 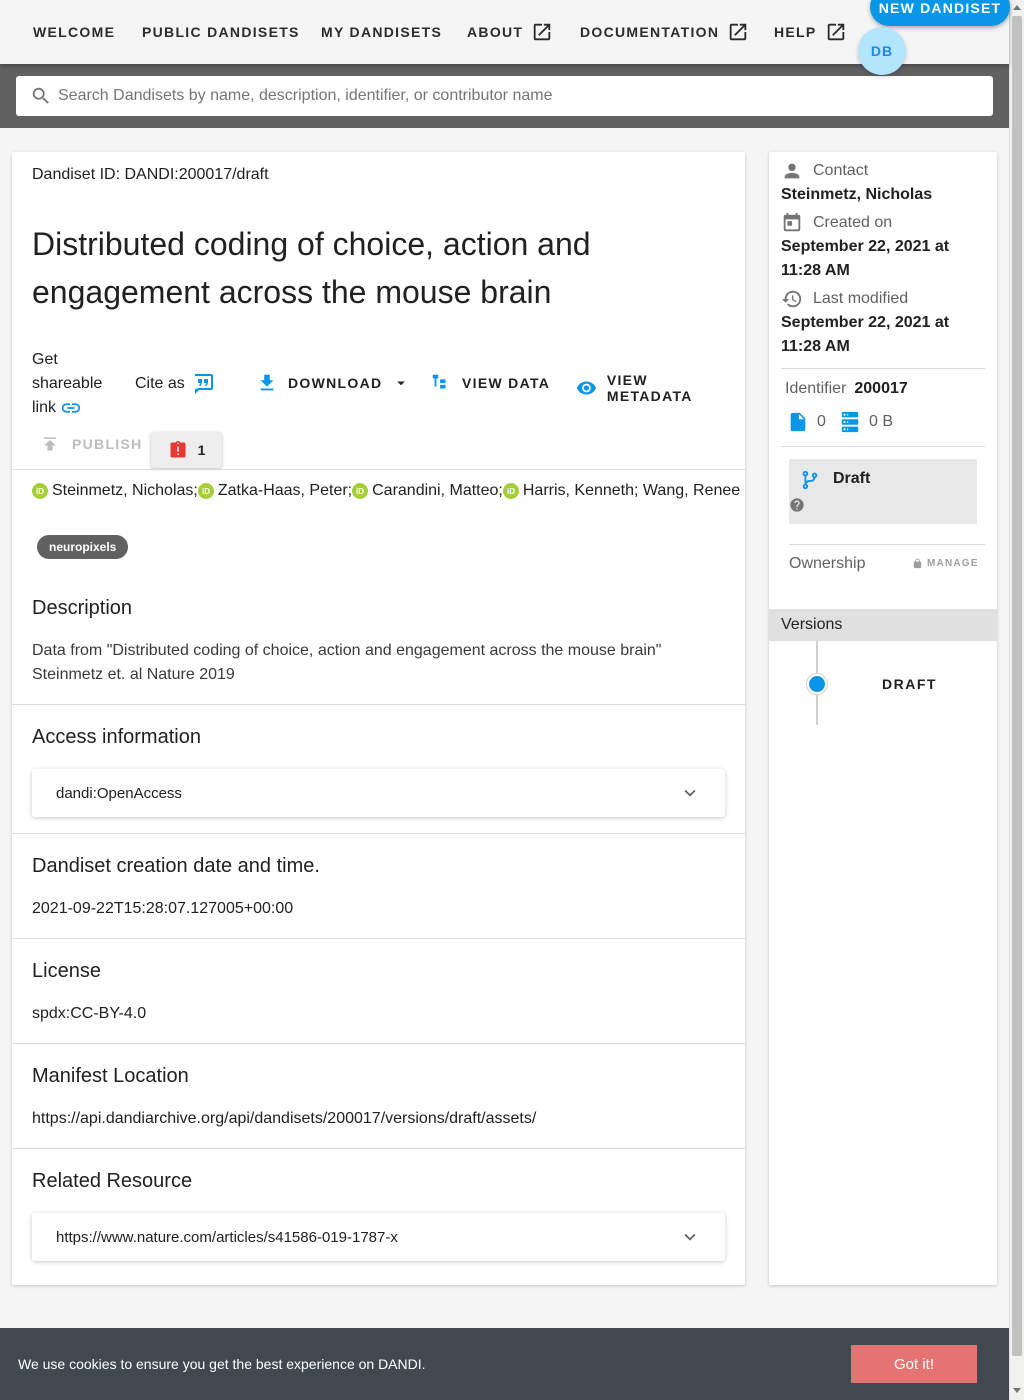 What do you see at coordinates (816, 388) in the screenshot?
I see `identifier-label: Identifier` at bounding box center [816, 388].